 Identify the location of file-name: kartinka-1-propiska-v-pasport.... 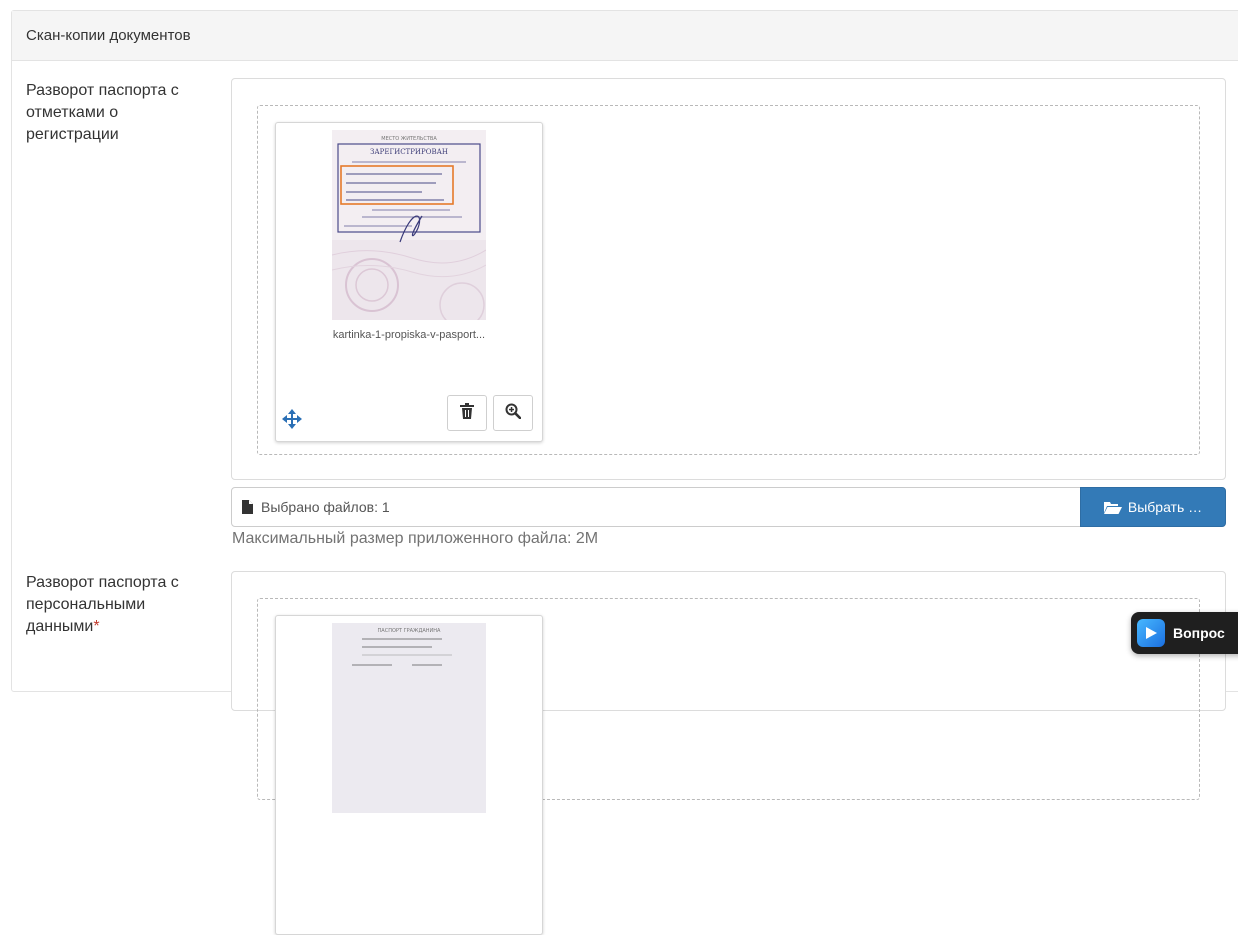
(409, 335).